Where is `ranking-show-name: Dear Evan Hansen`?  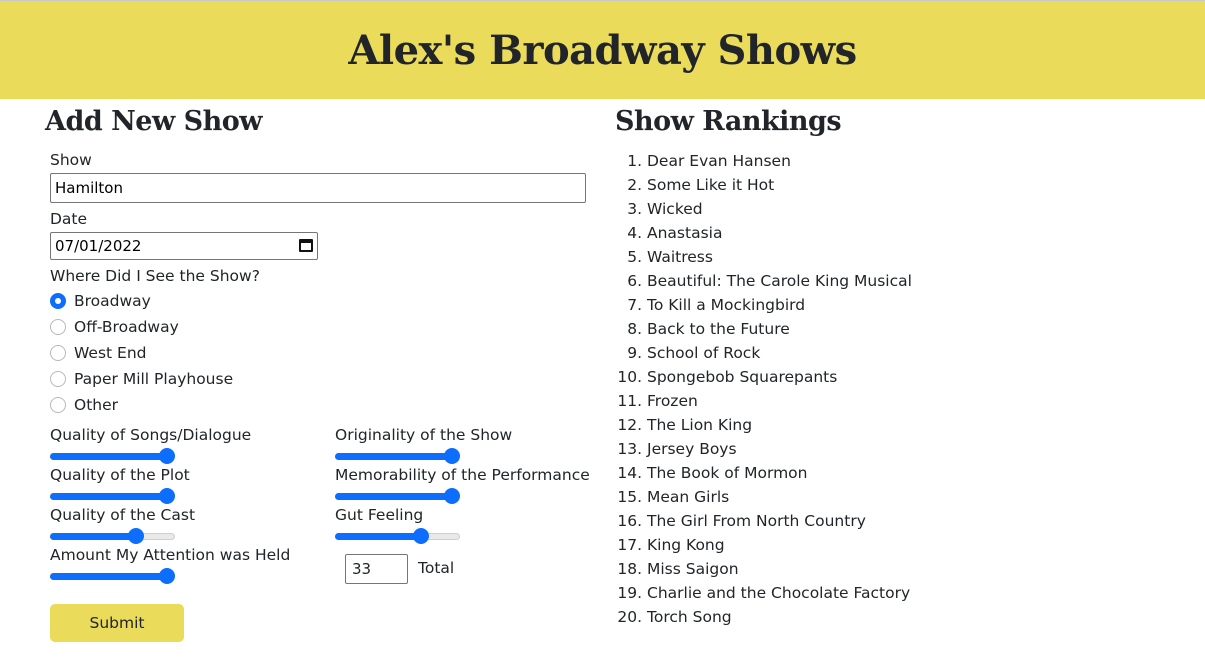 ranking-show-name: Dear Evan Hansen is located at coordinates (719, 161).